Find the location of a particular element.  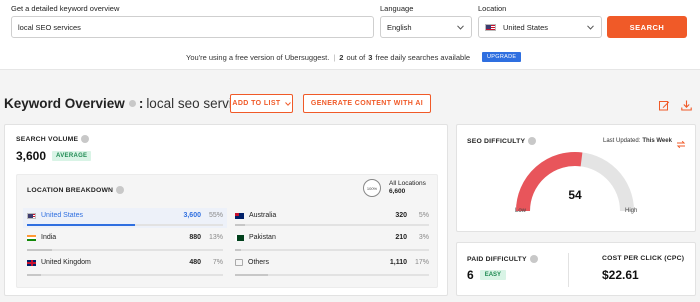

generate-content-button: GENERATE CONTENT WITH AI is located at coordinates (367, 103).